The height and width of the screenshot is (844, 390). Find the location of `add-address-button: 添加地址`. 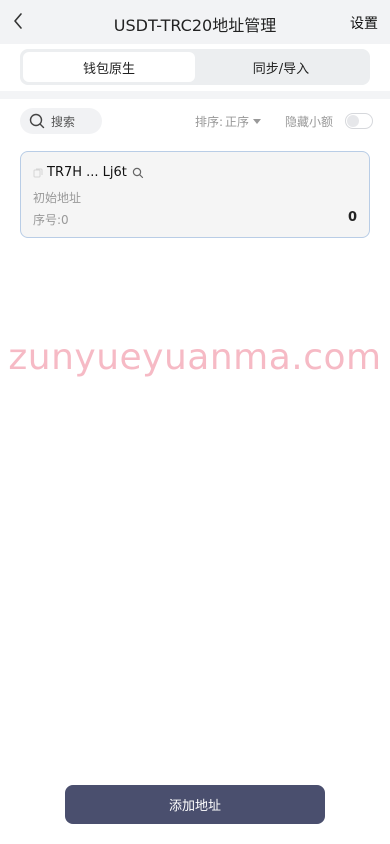

add-address-button: 添加地址 is located at coordinates (195, 804).